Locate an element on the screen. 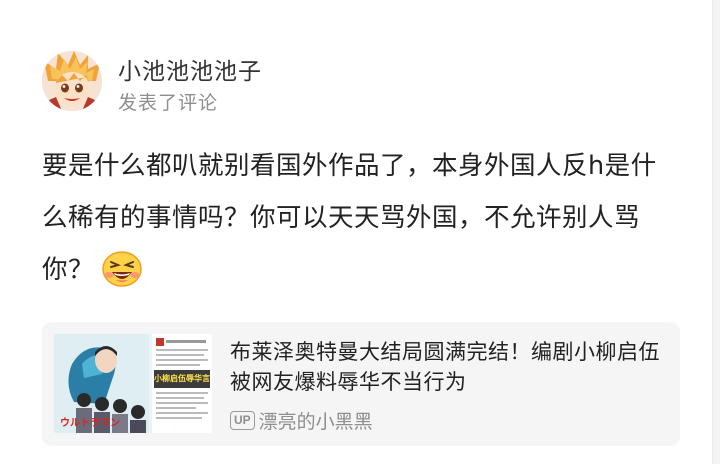 Image resolution: width=720 pixels, height=464 pixels. action-label: 发表了评论 is located at coordinates (168, 103).